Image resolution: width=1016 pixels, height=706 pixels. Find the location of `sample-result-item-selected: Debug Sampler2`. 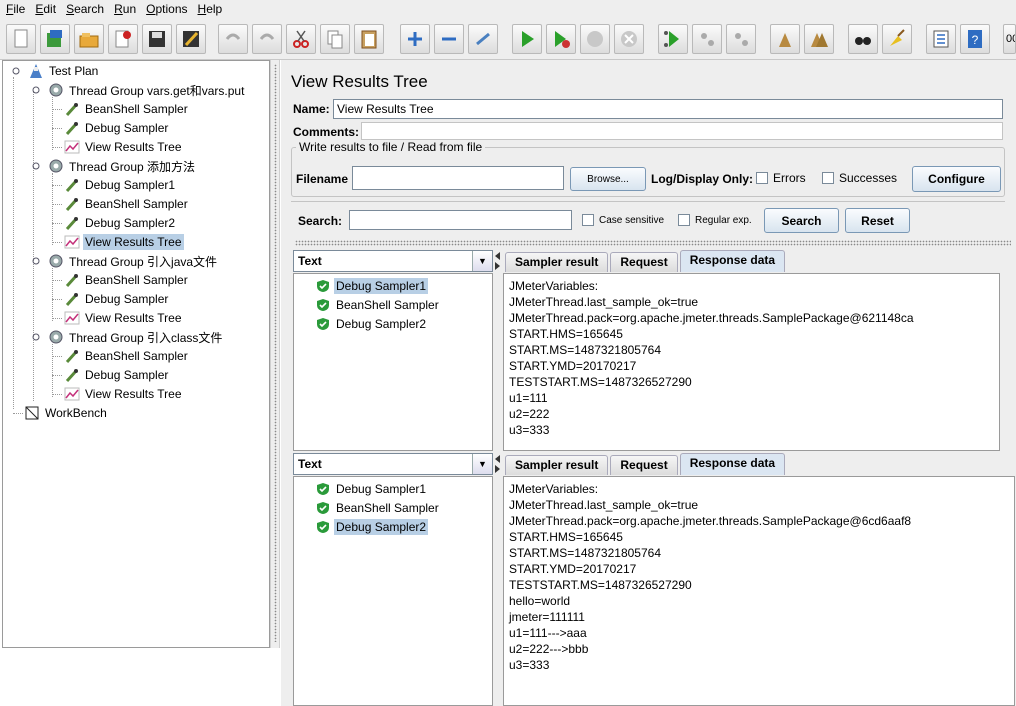

sample-result-item-selected: Debug Sampler2 is located at coordinates (371, 527).